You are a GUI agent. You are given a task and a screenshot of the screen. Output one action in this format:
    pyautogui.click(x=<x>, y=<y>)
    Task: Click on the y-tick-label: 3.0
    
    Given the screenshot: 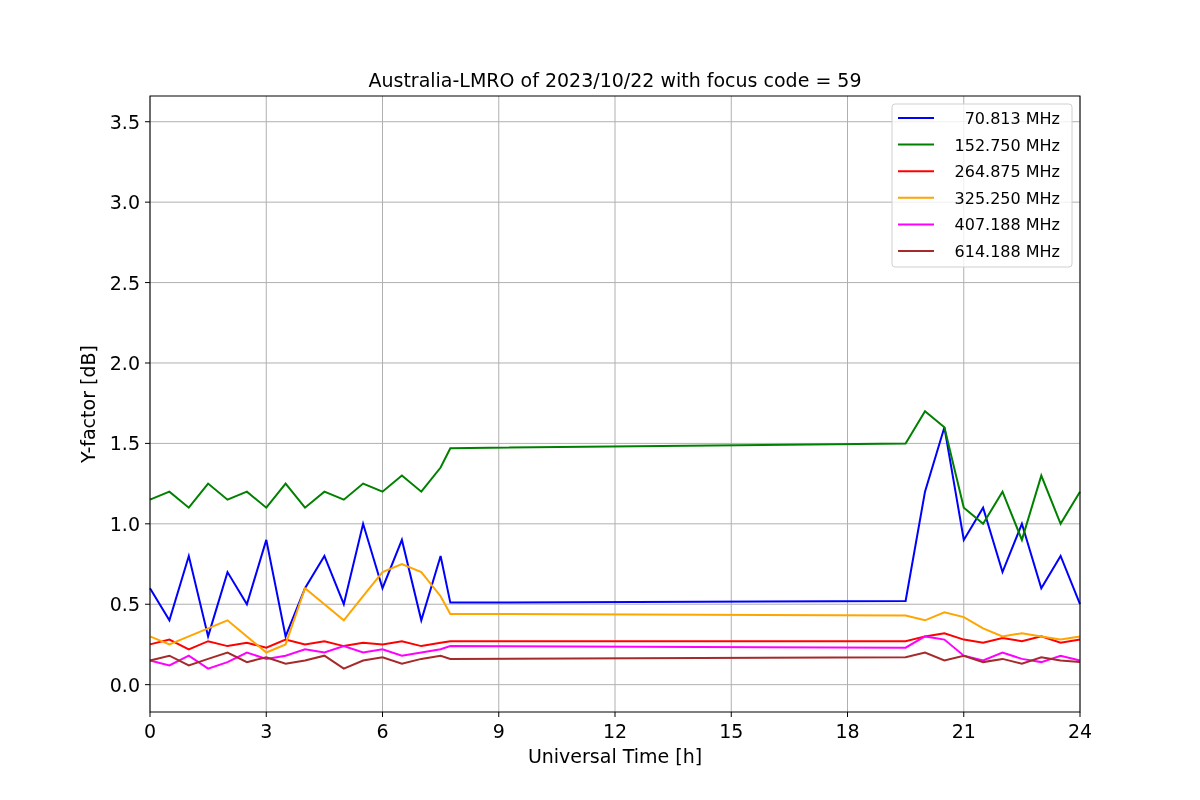 What is the action you would take?
    pyautogui.click(x=124, y=202)
    